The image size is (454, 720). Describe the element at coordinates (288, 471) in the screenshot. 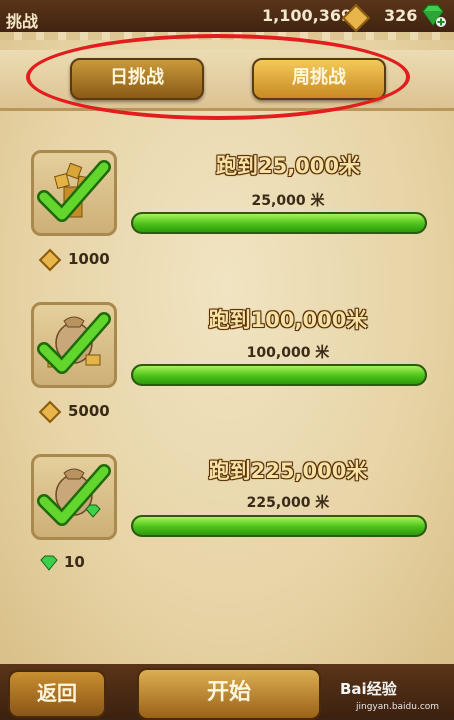

I see `challenge-goal: 跑到225,000米` at that location.